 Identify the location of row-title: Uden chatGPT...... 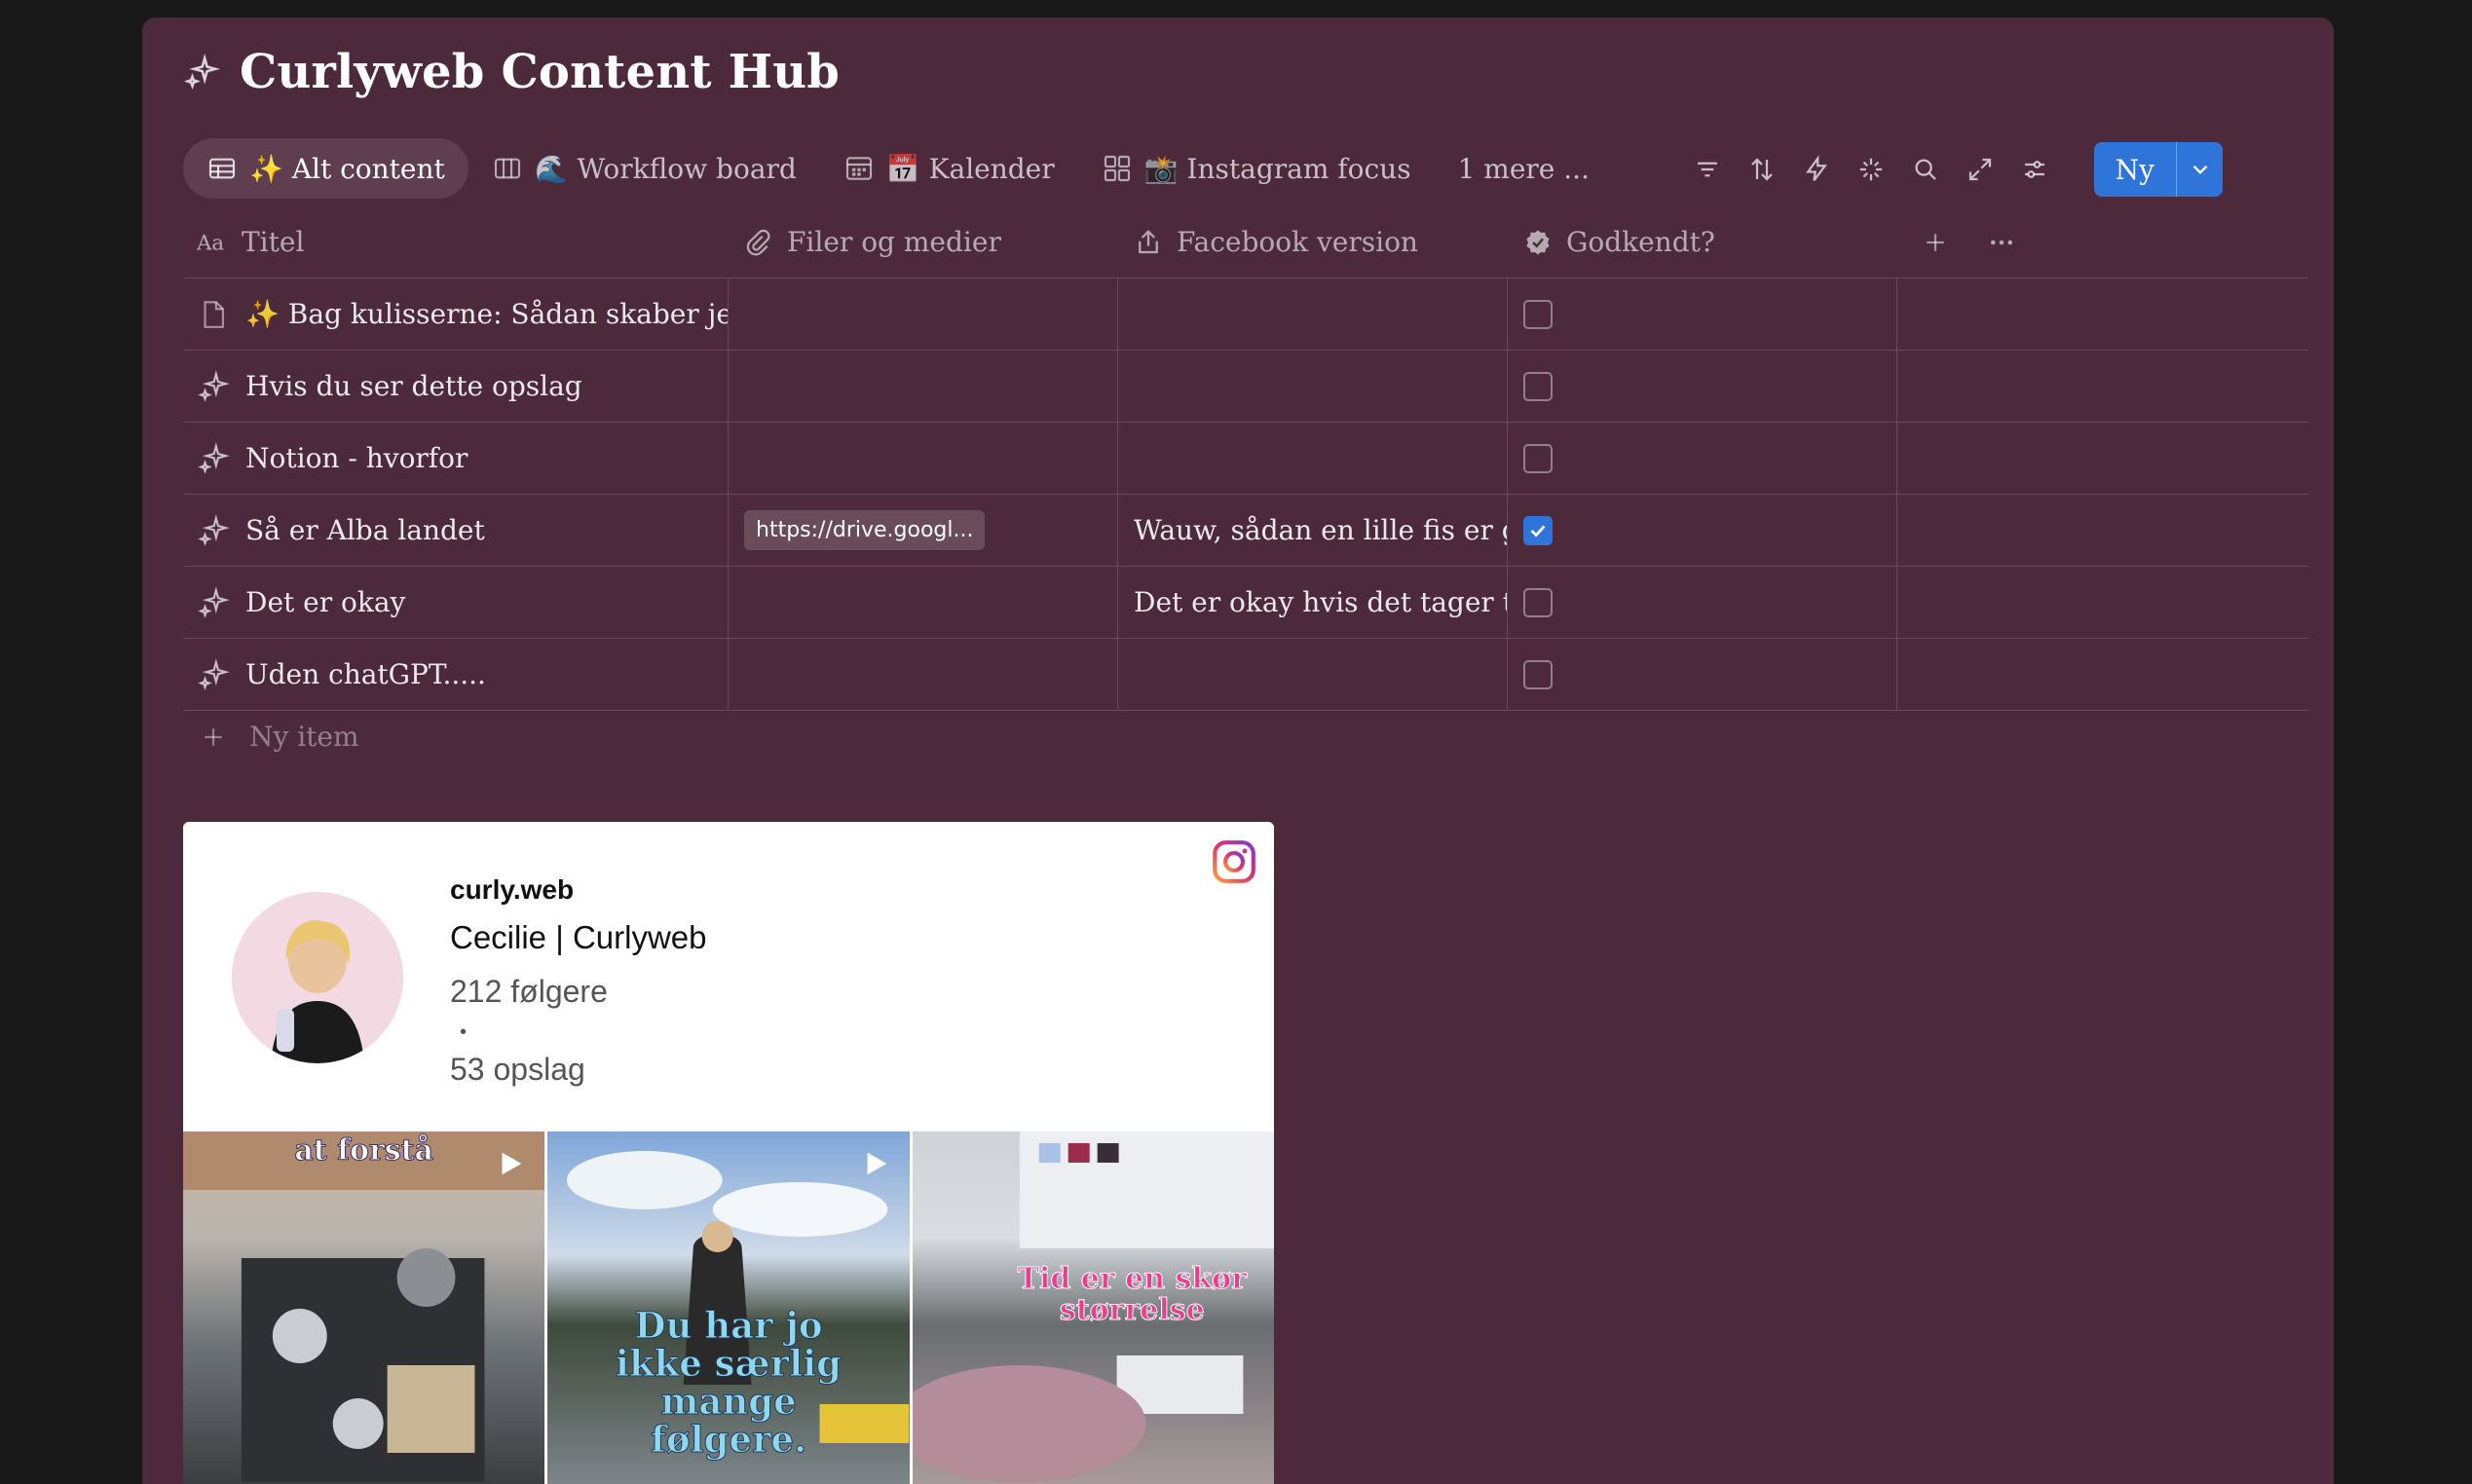
(366, 674).